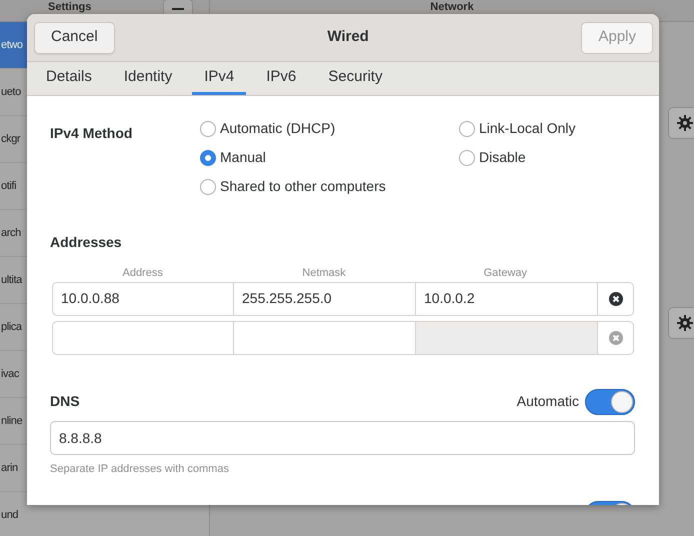 Image resolution: width=694 pixels, height=536 pixels. I want to click on tab: Details, so click(69, 78).